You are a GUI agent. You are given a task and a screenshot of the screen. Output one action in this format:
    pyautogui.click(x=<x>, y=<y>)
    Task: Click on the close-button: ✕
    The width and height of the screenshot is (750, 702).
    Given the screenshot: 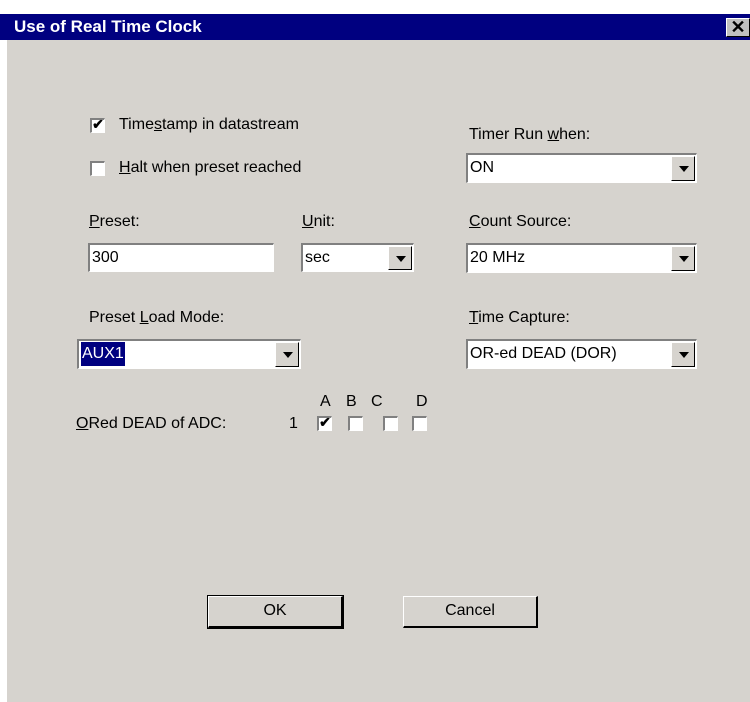 What is the action you would take?
    pyautogui.click(x=738, y=27)
    